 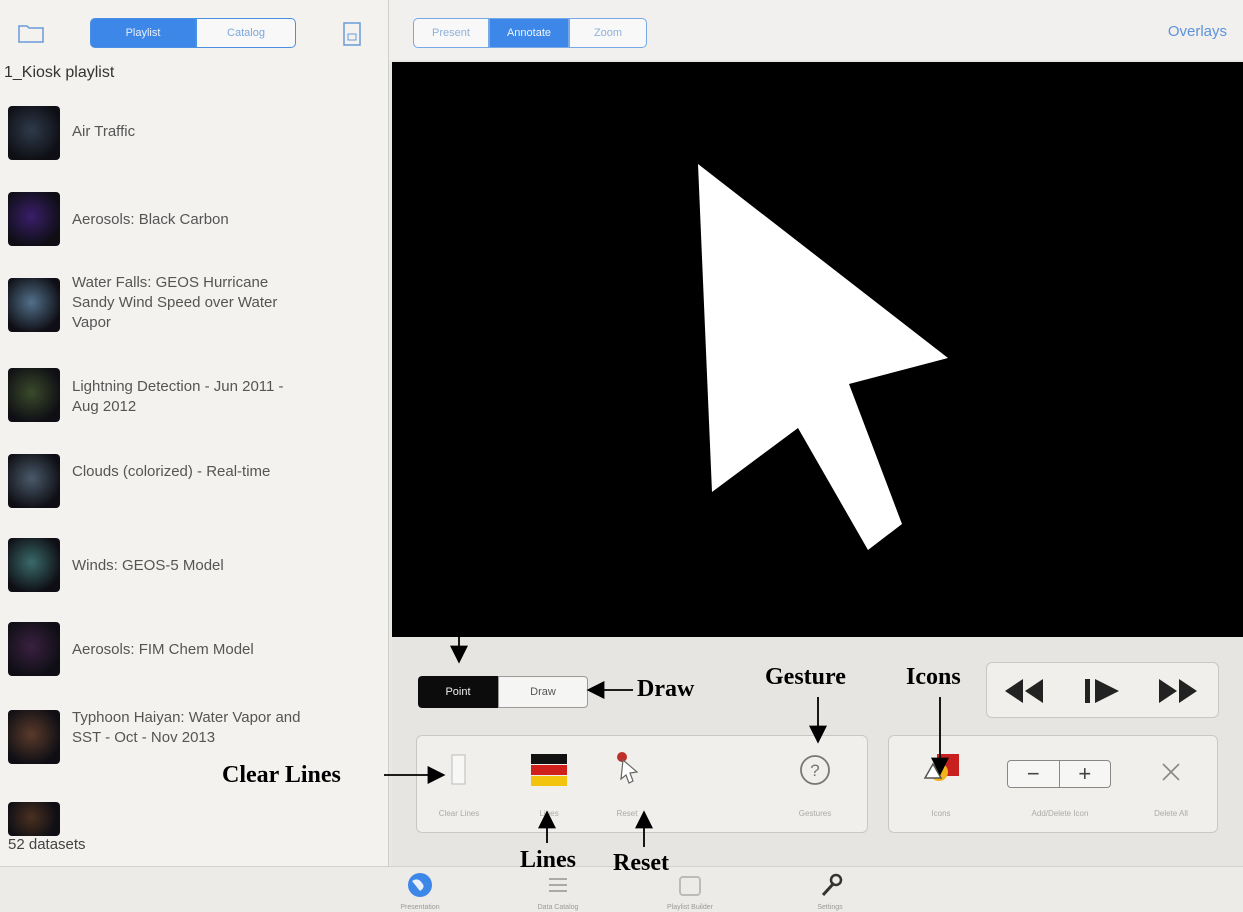 I want to click on callout-reset: Reset, so click(x=641, y=863).